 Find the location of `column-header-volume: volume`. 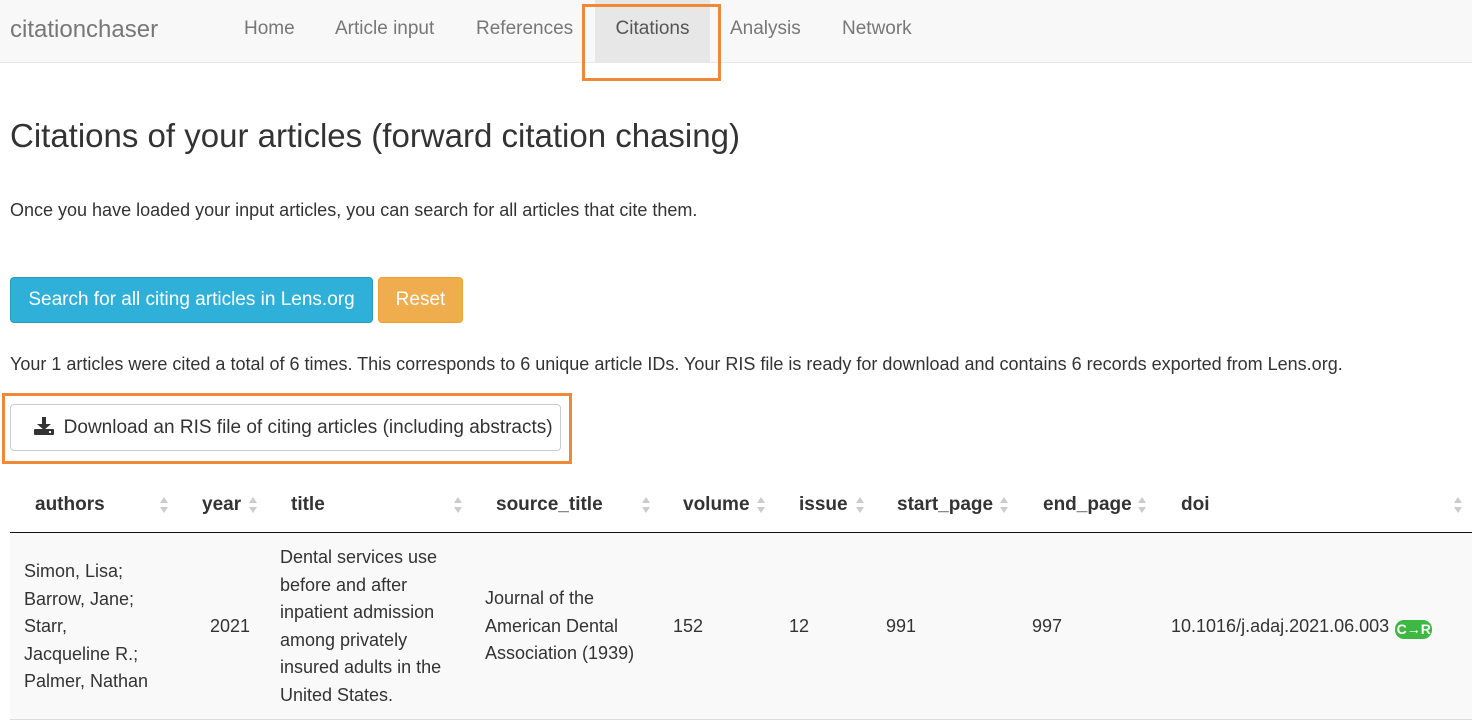

column-header-volume: volume is located at coordinates (716, 505).